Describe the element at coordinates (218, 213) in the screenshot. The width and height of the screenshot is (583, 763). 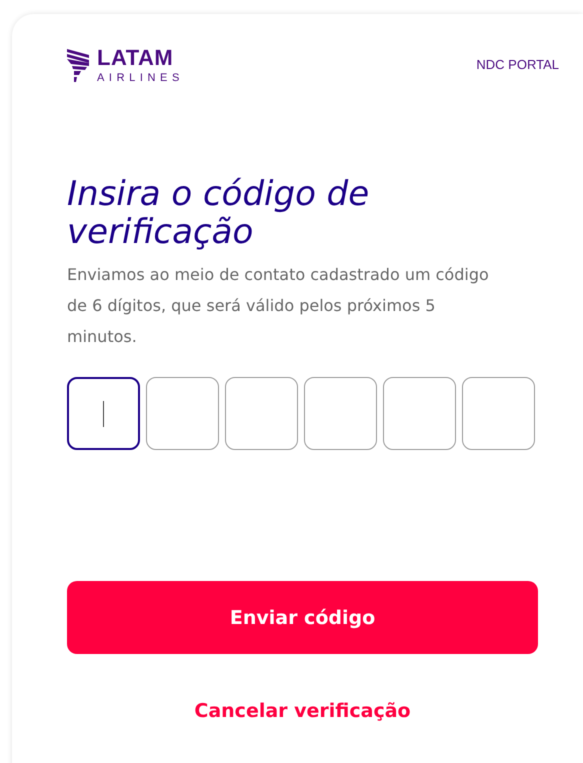
I see `page-title: Insira o código de verificação` at that location.